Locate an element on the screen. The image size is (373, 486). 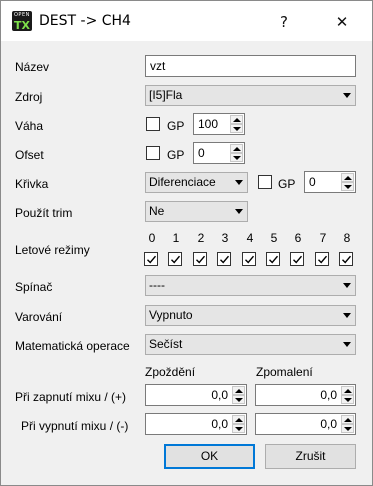
title-bar: OPEN TX DEST -> CH4 ? ✕ is located at coordinates (186, 21).